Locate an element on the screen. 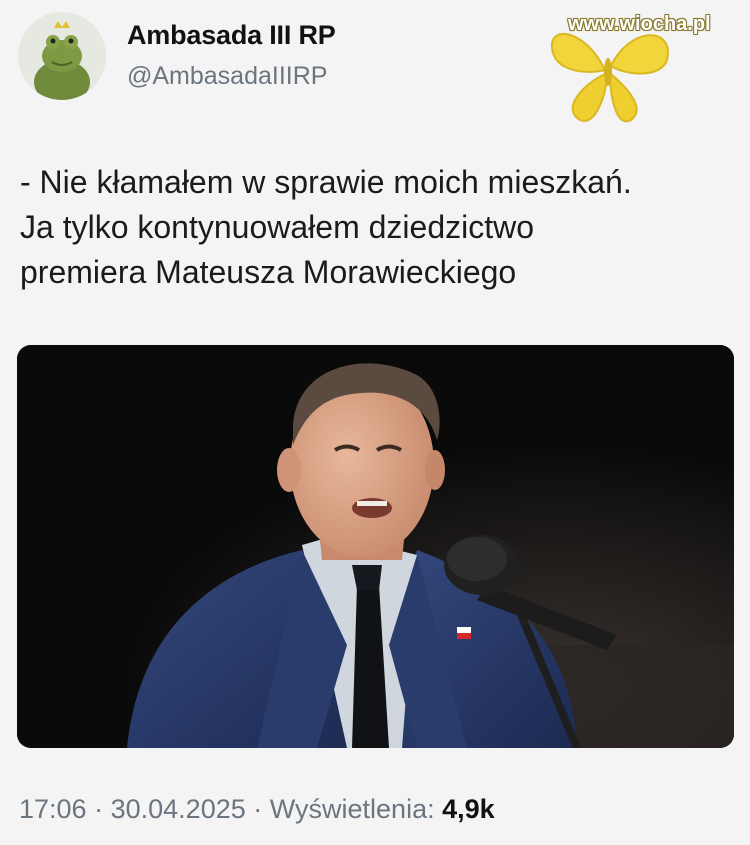 The image size is (750, 845). display-name: Ambasada III RP is located at coordinates (231, 35).